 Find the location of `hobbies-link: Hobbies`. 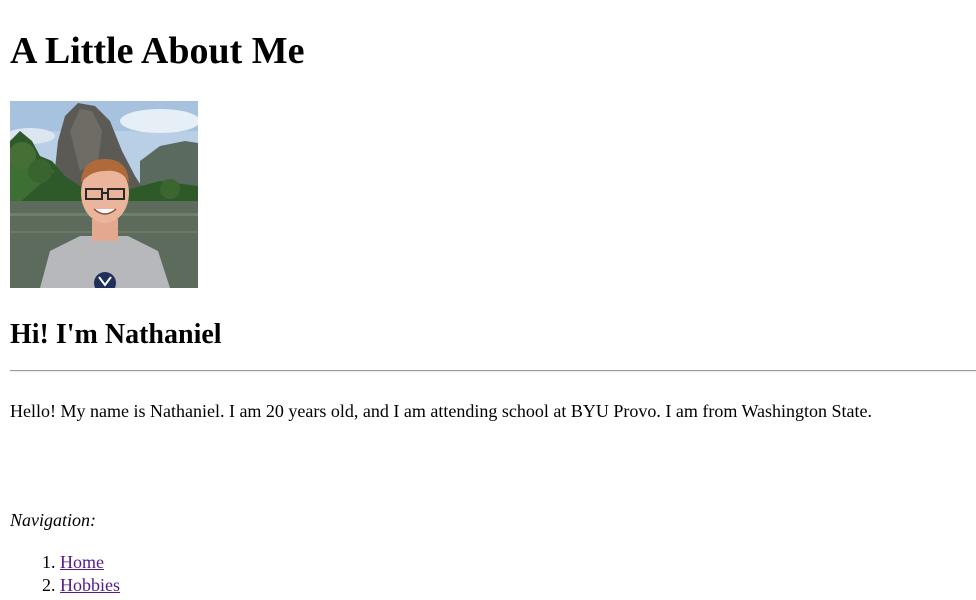

hobbies-link: Hobbies is located at coordinates (90, 585).